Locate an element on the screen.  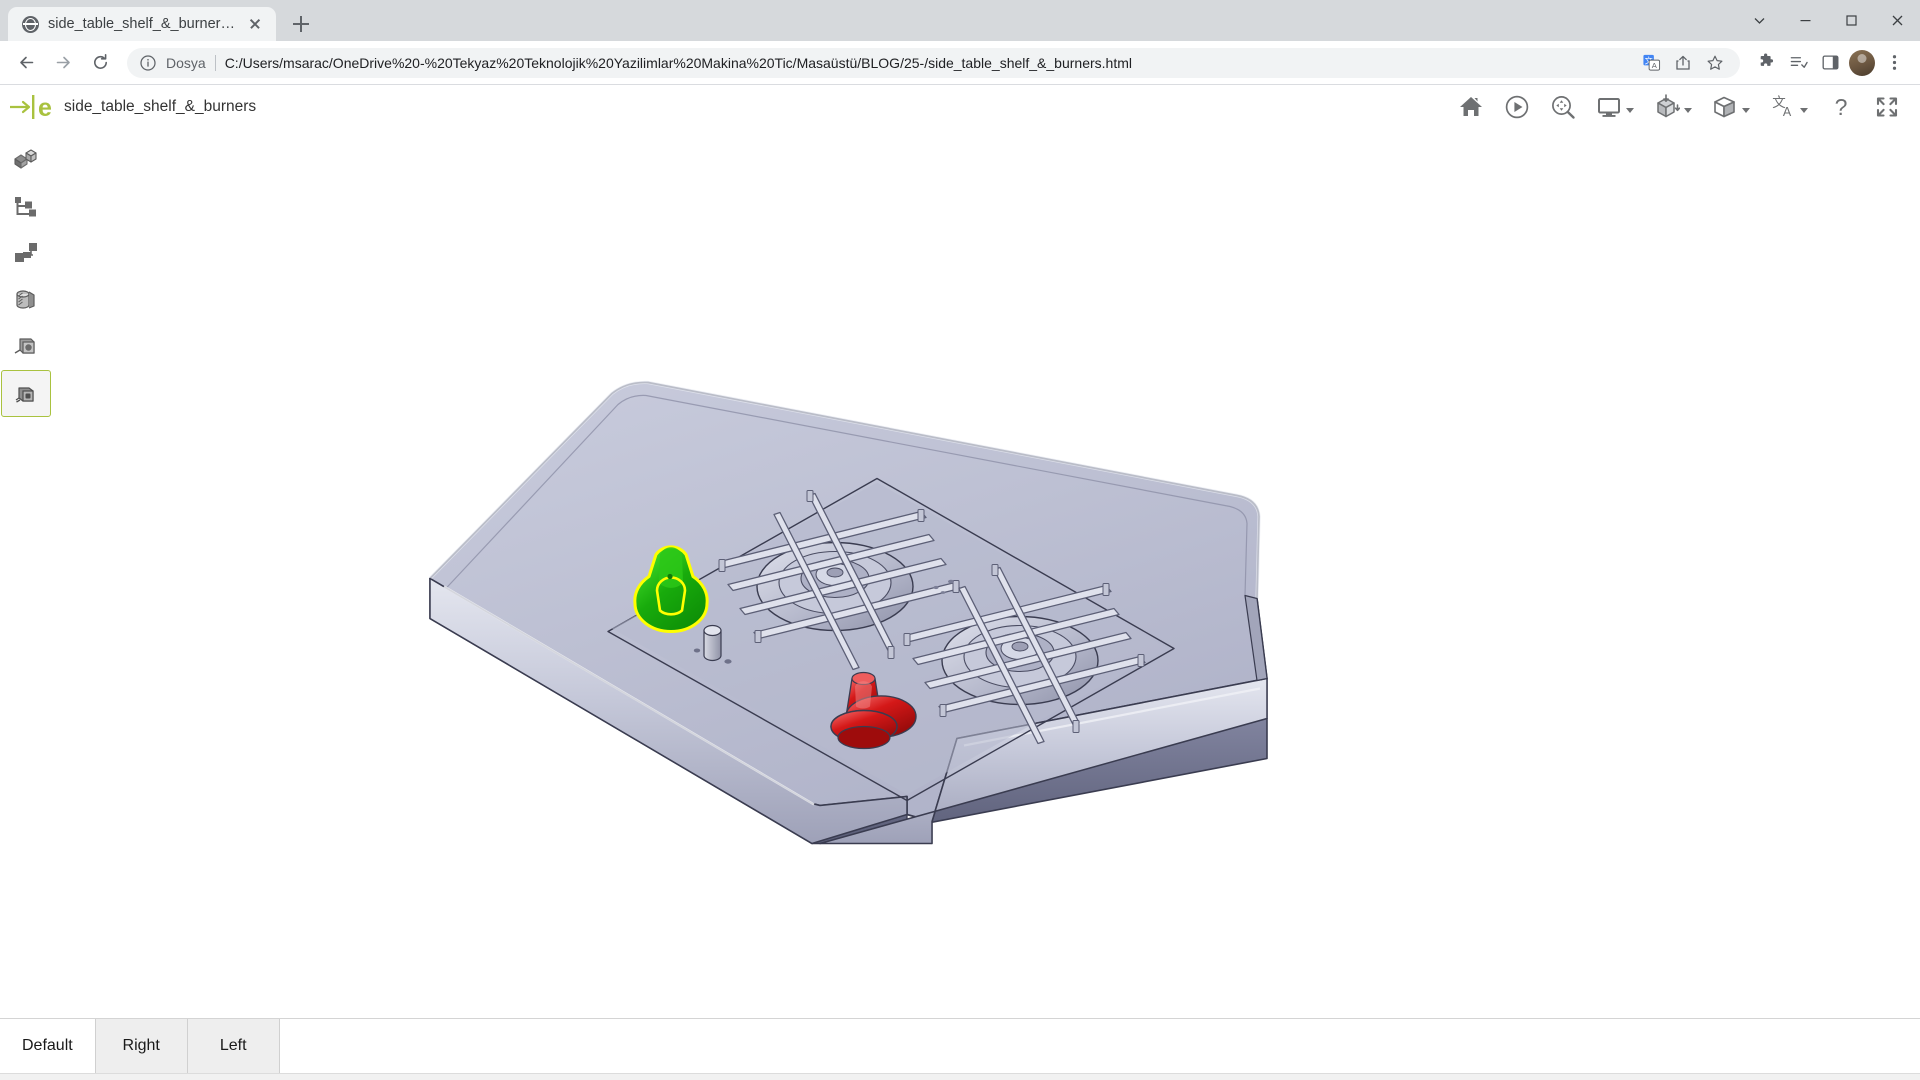
side-panel-icon is located at coordinates (1830, 63).